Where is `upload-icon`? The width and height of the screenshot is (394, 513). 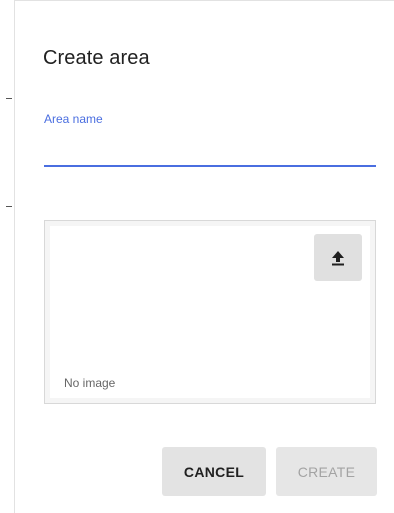
upload-icon is located at coordinates (338, 257).